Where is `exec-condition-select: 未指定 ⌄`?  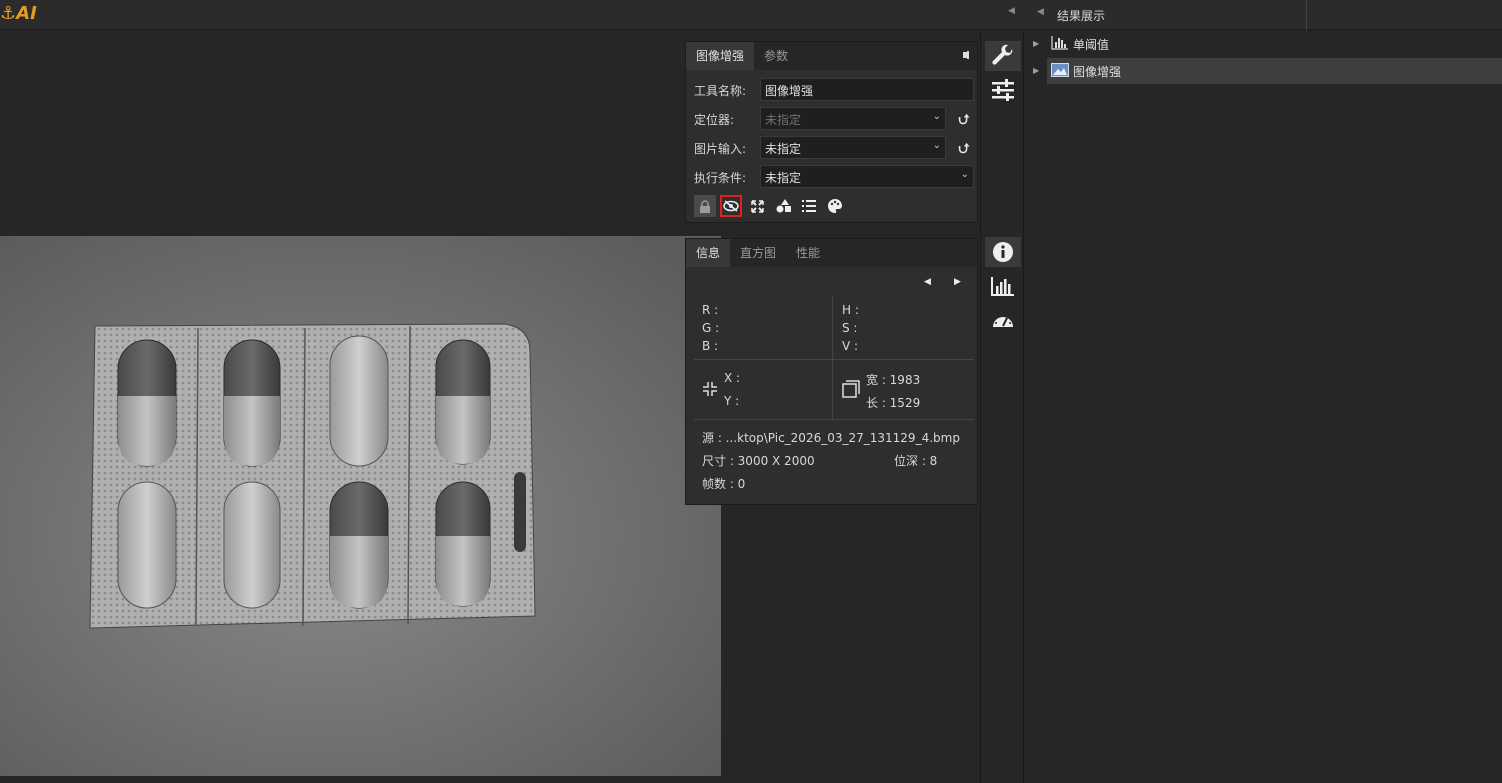 exec-condition-select: 未指定 ⌄ is located at coordinates (867, 176).